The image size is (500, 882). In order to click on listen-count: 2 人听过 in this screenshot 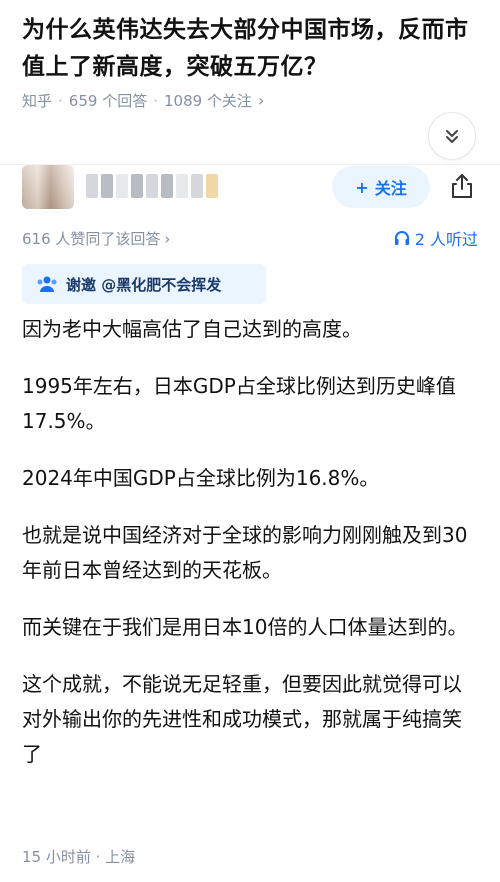, I will do `click(435, 238)`.